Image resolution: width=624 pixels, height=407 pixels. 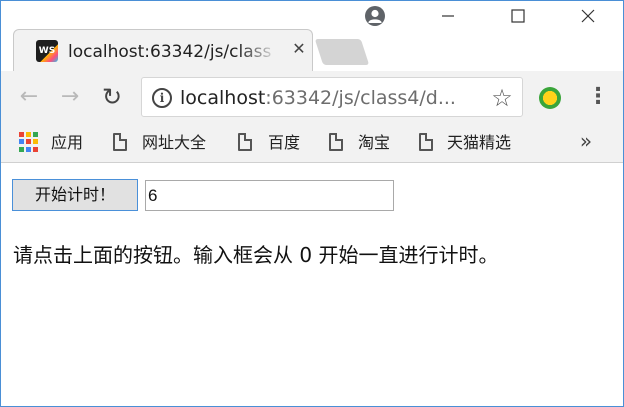 I want to click on address-bar: i localhost:63342/js/class4/d... ☆, so click(x=332, y=97).